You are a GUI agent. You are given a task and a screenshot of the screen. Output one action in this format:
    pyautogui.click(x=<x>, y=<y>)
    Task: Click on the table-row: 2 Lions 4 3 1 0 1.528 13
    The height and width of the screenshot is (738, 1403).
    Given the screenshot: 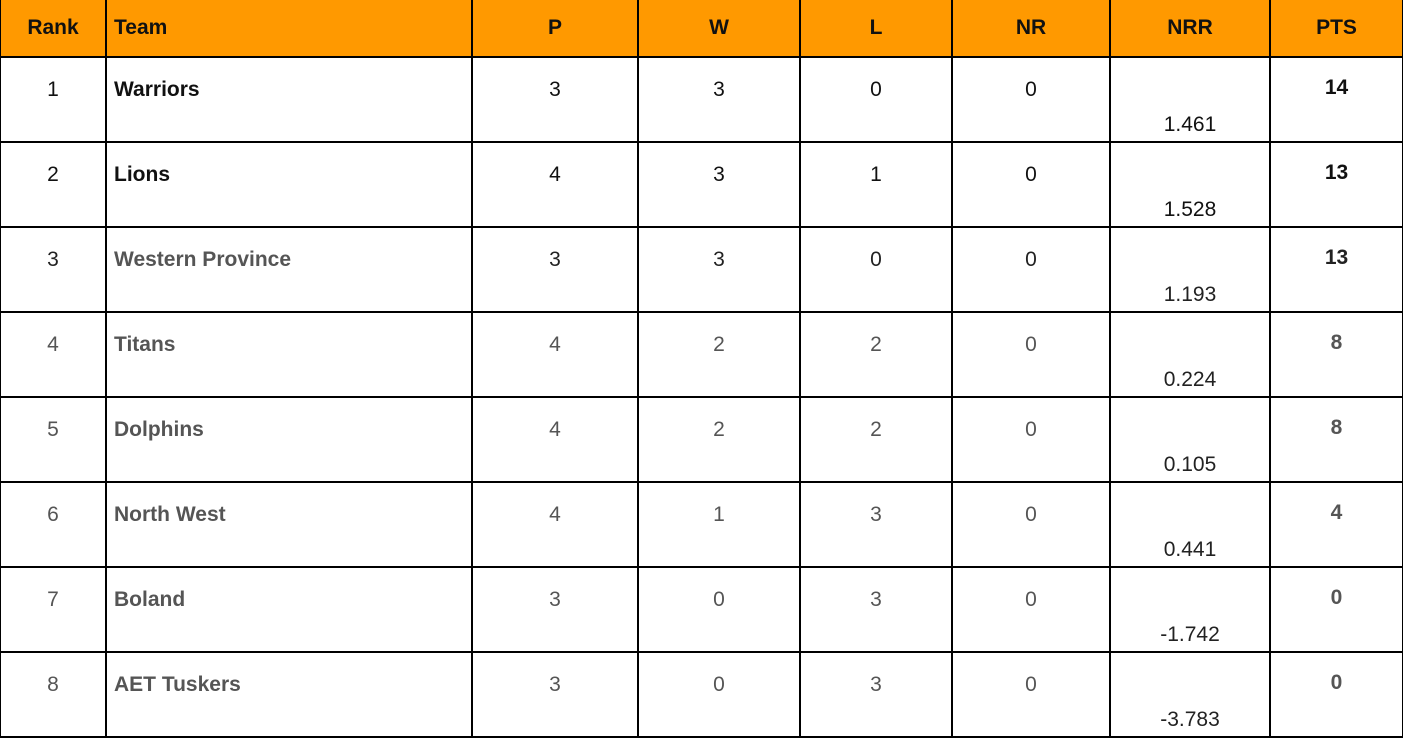 What is the action you would take?
    pyautogui.click(x=701, y=184)
    